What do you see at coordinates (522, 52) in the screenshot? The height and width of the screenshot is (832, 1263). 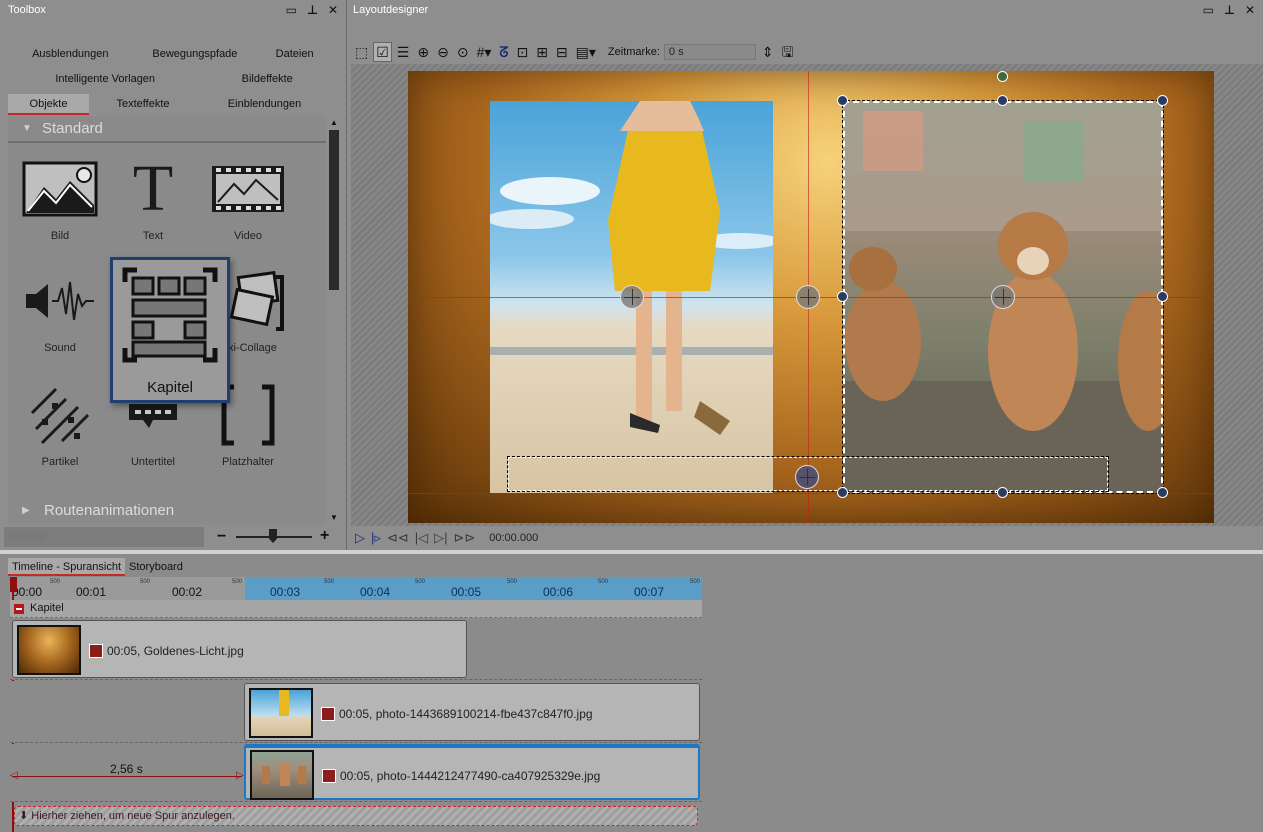 I see `fit-frame-icon: ⊡` at bounding box center [522, 52].